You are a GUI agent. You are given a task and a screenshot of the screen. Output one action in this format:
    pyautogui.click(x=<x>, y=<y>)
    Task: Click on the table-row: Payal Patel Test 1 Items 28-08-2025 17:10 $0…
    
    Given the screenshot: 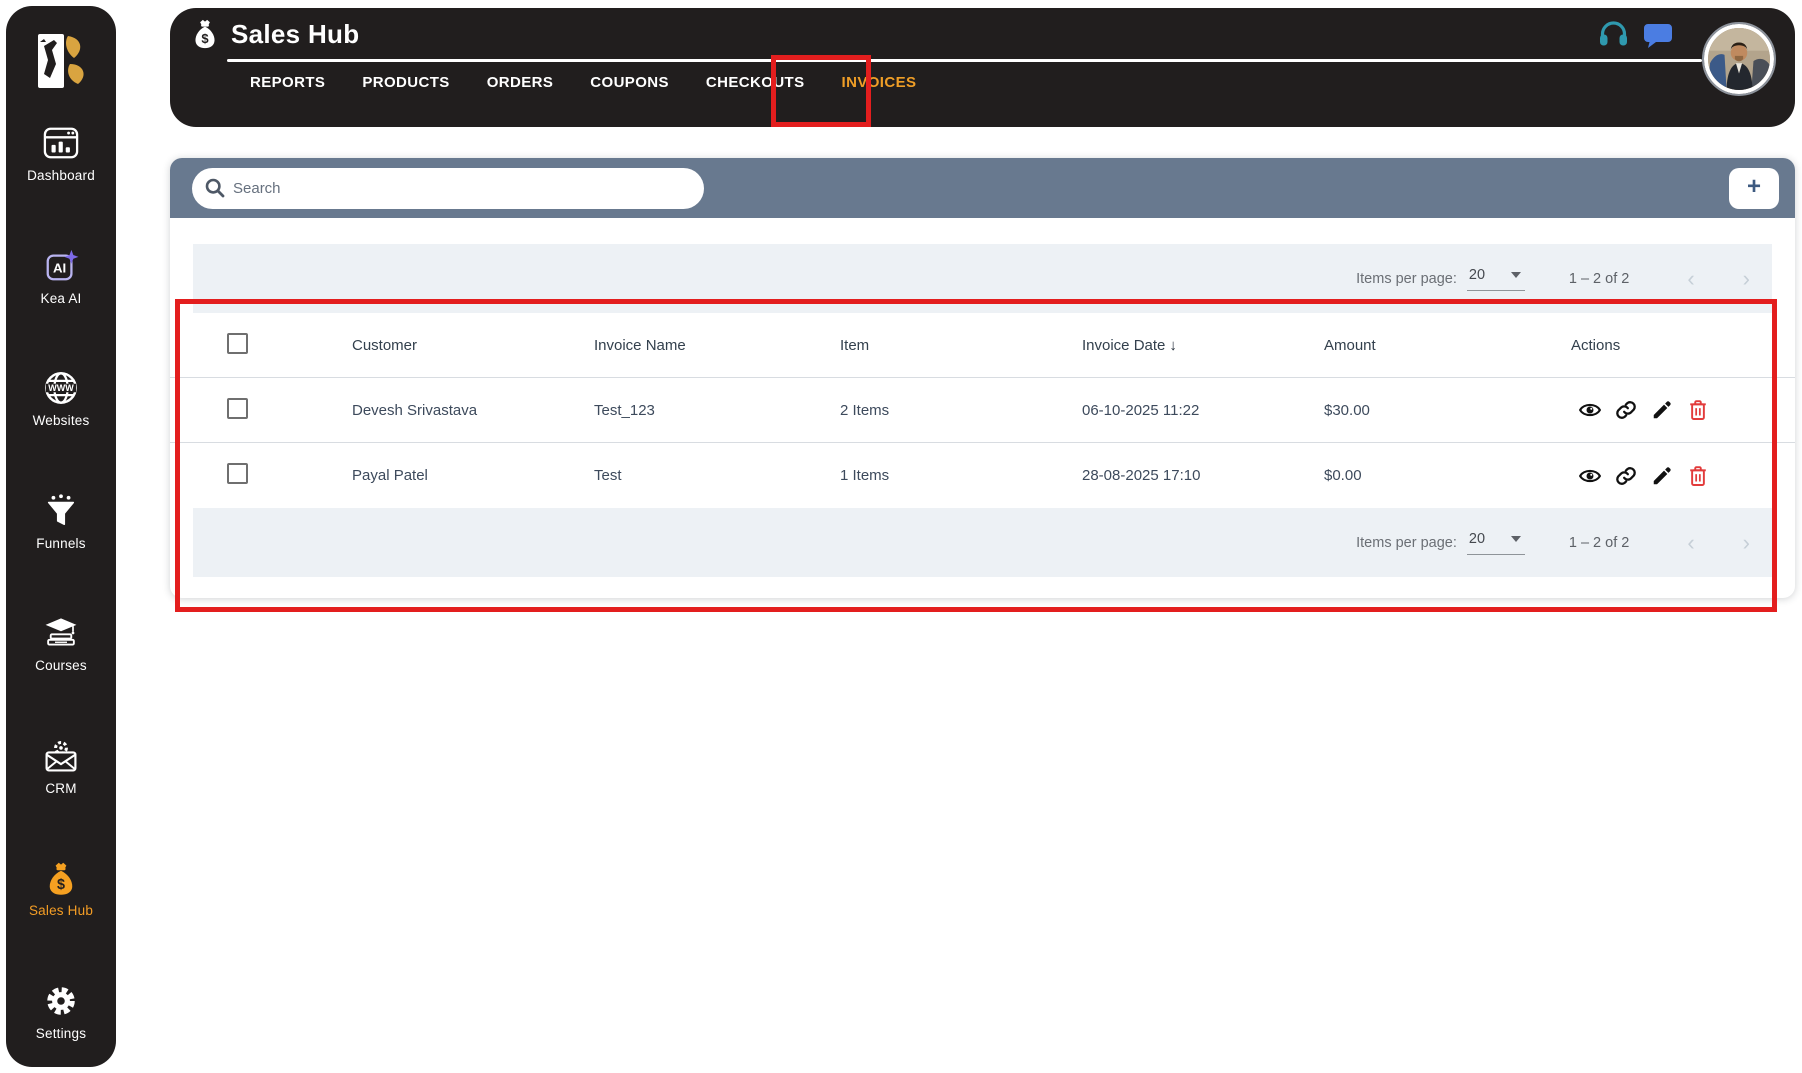 What is the action you would take?
    pyautogui.click(x=982, y=475)
    